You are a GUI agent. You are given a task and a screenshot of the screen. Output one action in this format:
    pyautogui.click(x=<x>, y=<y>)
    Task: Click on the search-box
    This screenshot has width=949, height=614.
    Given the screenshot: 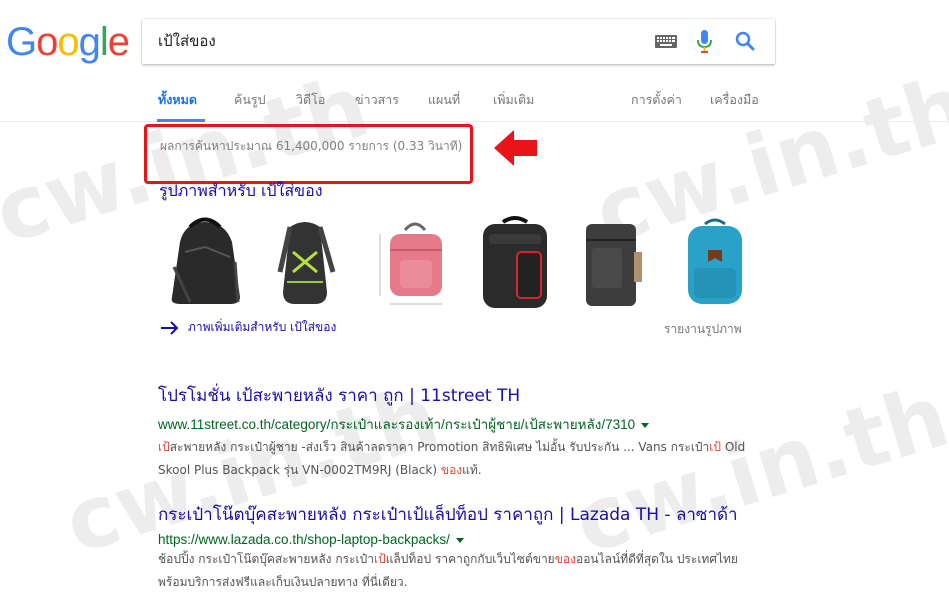 What is the action you would take?
    pyautogui.click(x=458, y=41)
    